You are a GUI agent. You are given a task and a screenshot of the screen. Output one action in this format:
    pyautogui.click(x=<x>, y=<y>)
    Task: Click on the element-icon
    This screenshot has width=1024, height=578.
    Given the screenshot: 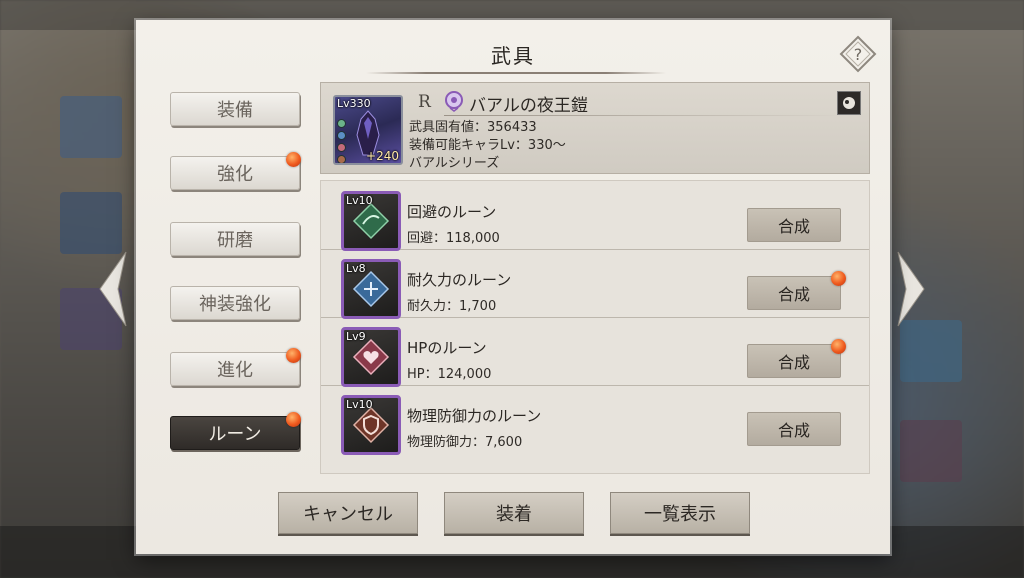 What is the action you would take?
    pyautogui.click(x=454, y=101)
    